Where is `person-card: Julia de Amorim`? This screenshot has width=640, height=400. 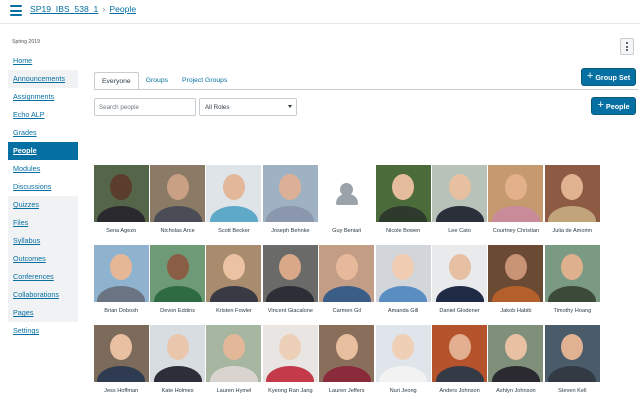
person-card: Julia de Amorim is located at coordinates (572, 205).